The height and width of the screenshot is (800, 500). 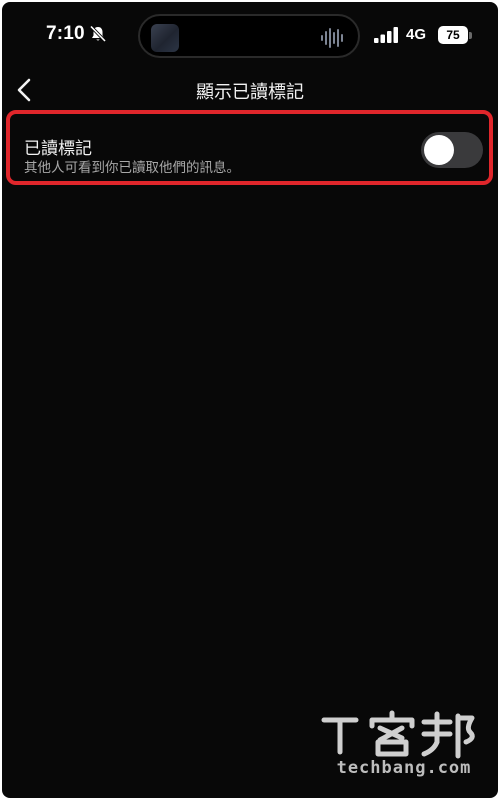 What do you see at coordinates (165, 38) in the screenshot?
I see `album-art-thumbnail` at bounding box center [165, 38].